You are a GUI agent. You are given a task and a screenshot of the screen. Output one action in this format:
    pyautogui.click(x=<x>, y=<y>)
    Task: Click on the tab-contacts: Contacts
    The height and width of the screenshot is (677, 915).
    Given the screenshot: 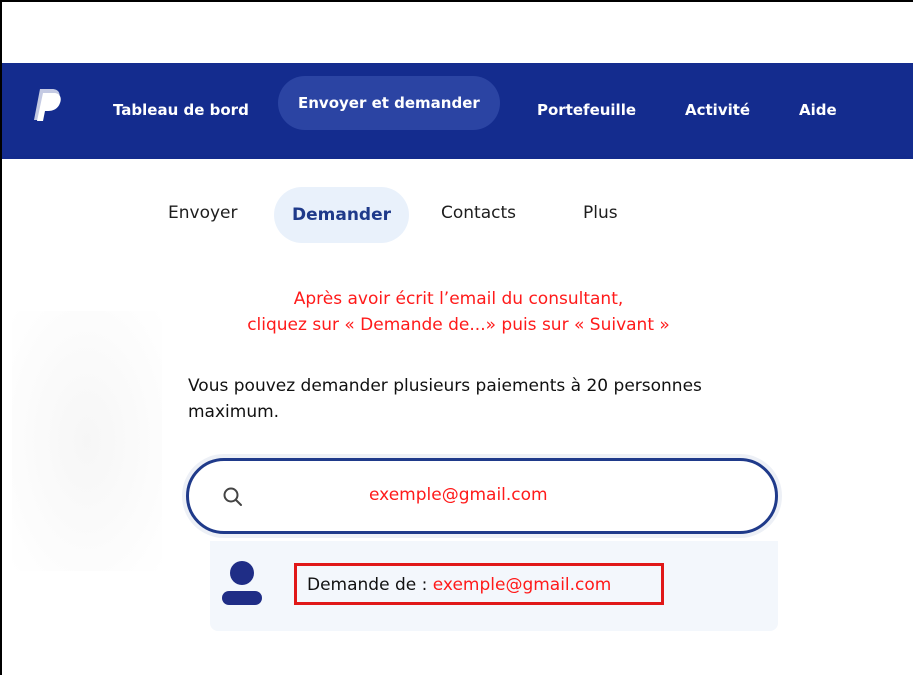 What is the action you would take?
    pyautogui.click(x=478, y=213)
    